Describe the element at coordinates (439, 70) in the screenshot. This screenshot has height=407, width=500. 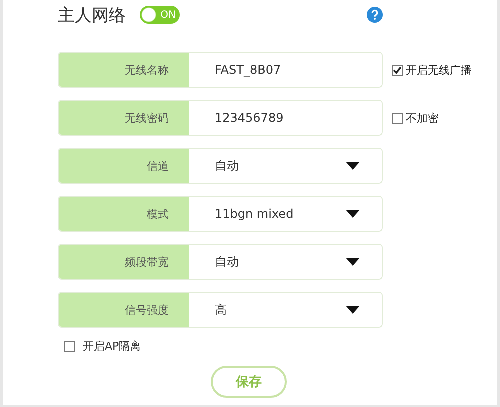
I see `checkbox-label: 开启无线广播` at that location.